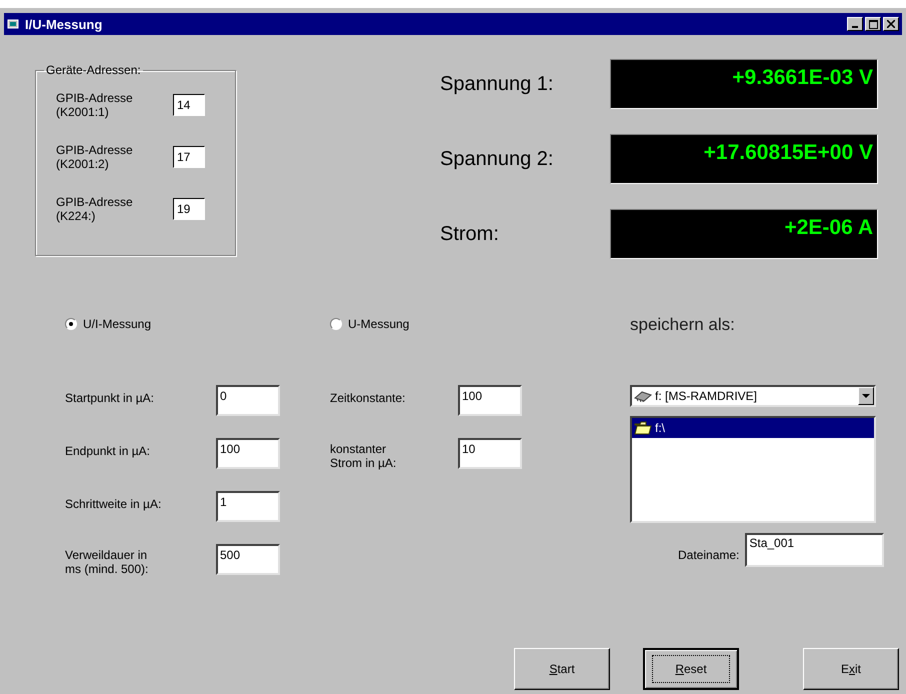  What do you see at coordinates (248, 400) in the screenshot?
I see `number-input: 0` at bounding box center [248, 400].